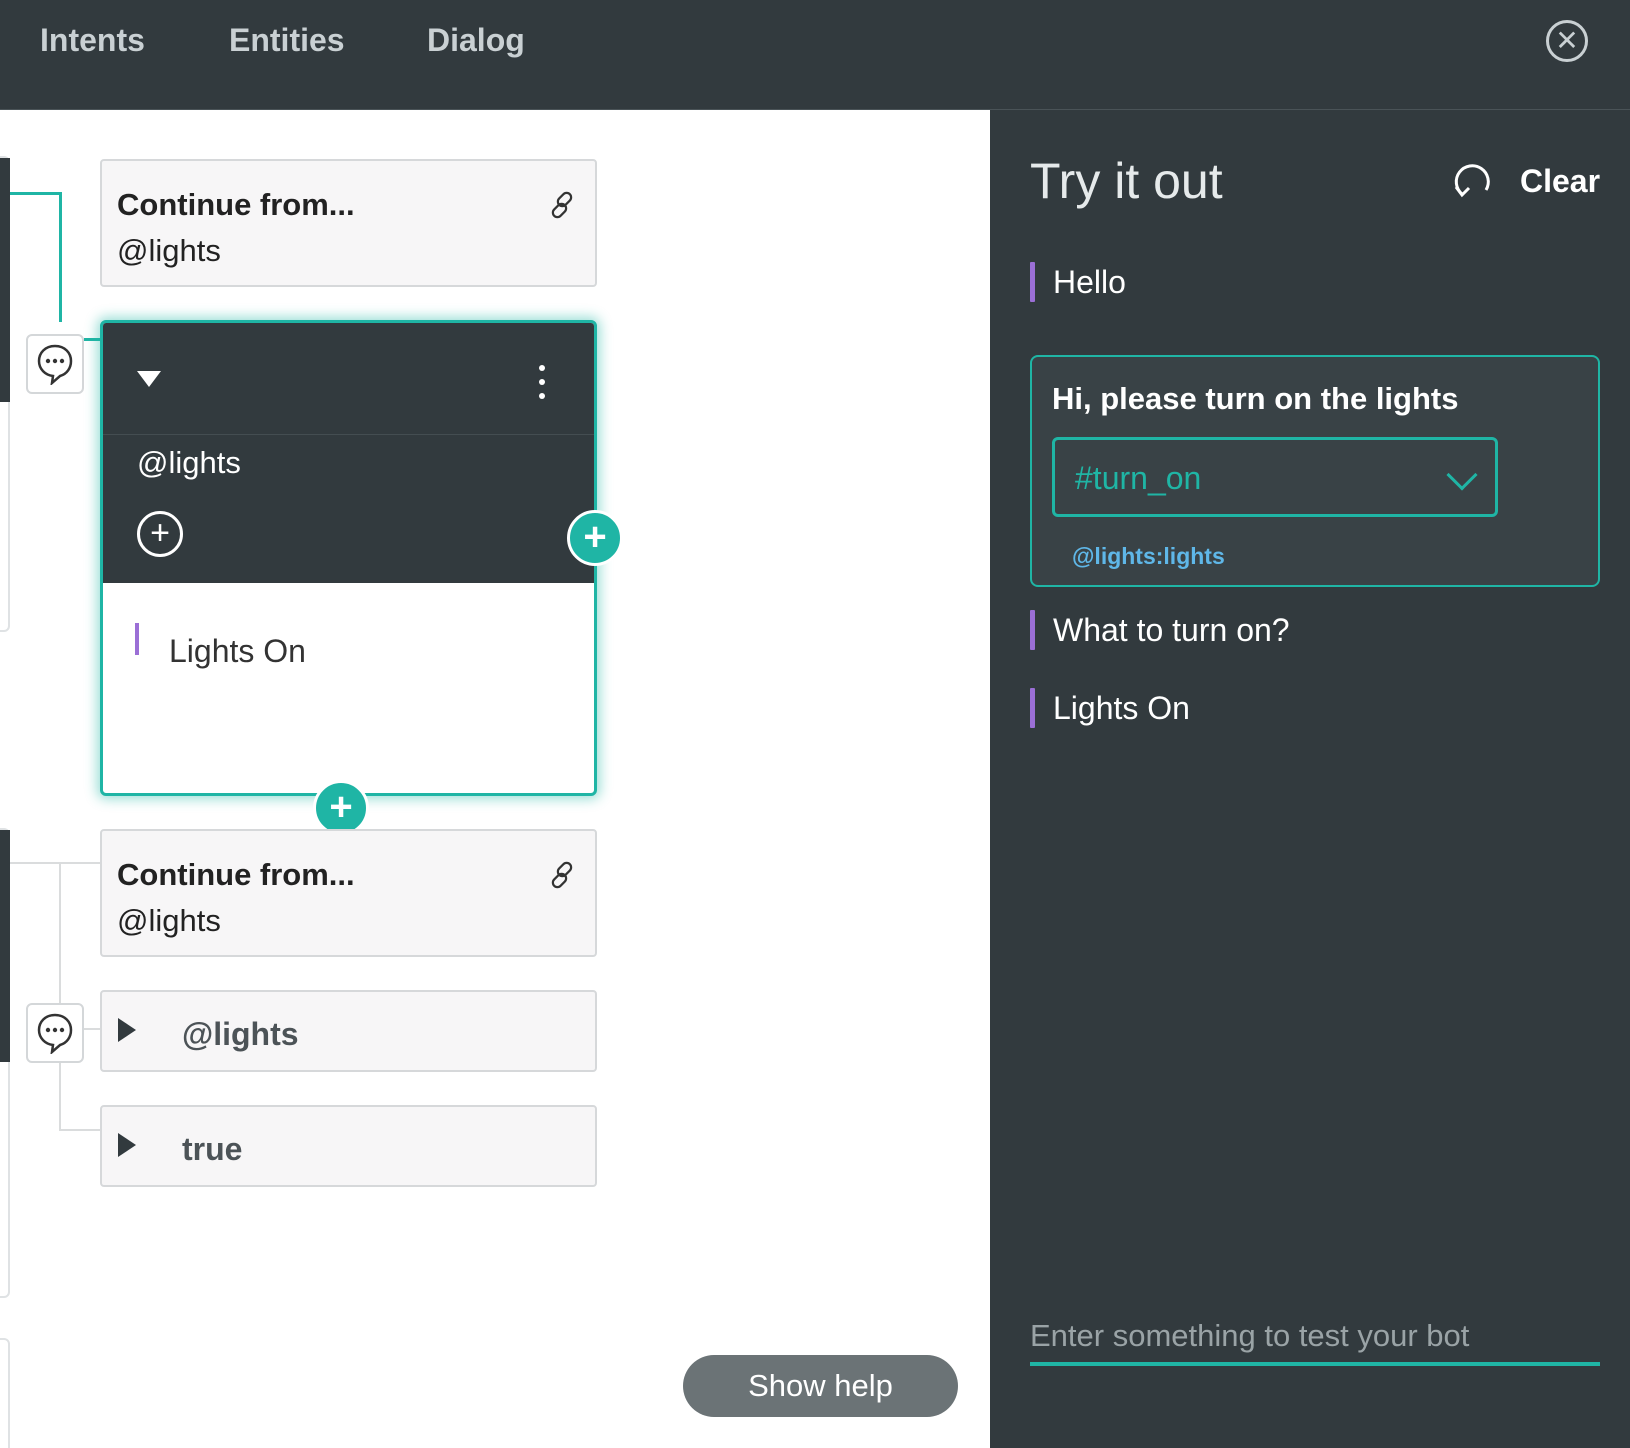 This screenshot has width=1630, height=1448. I want to click on node-editor-header: @lights +, so click(348, 453).